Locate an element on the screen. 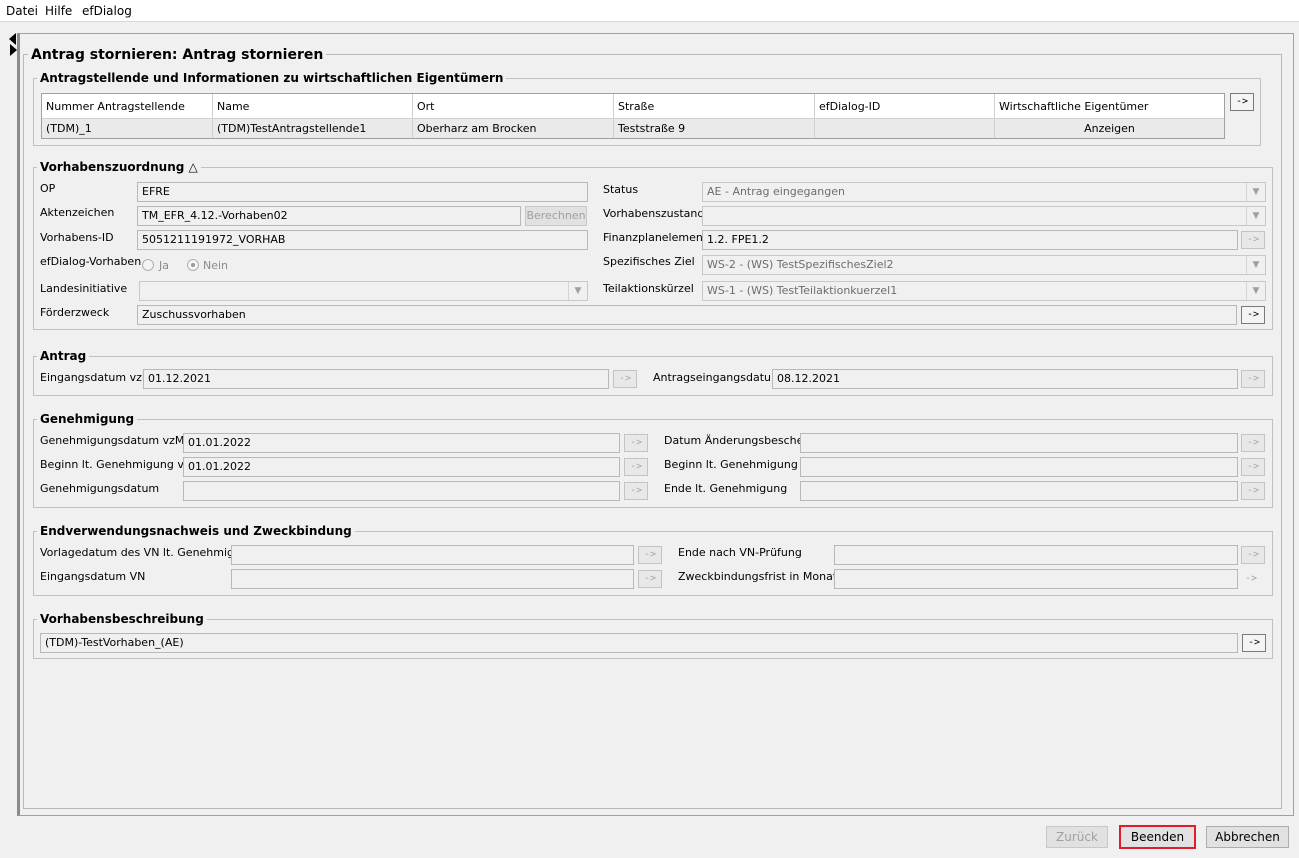 This screenshot has height=858, width=1299. col-header-ort: Ort is located at coordinates (513, 106).